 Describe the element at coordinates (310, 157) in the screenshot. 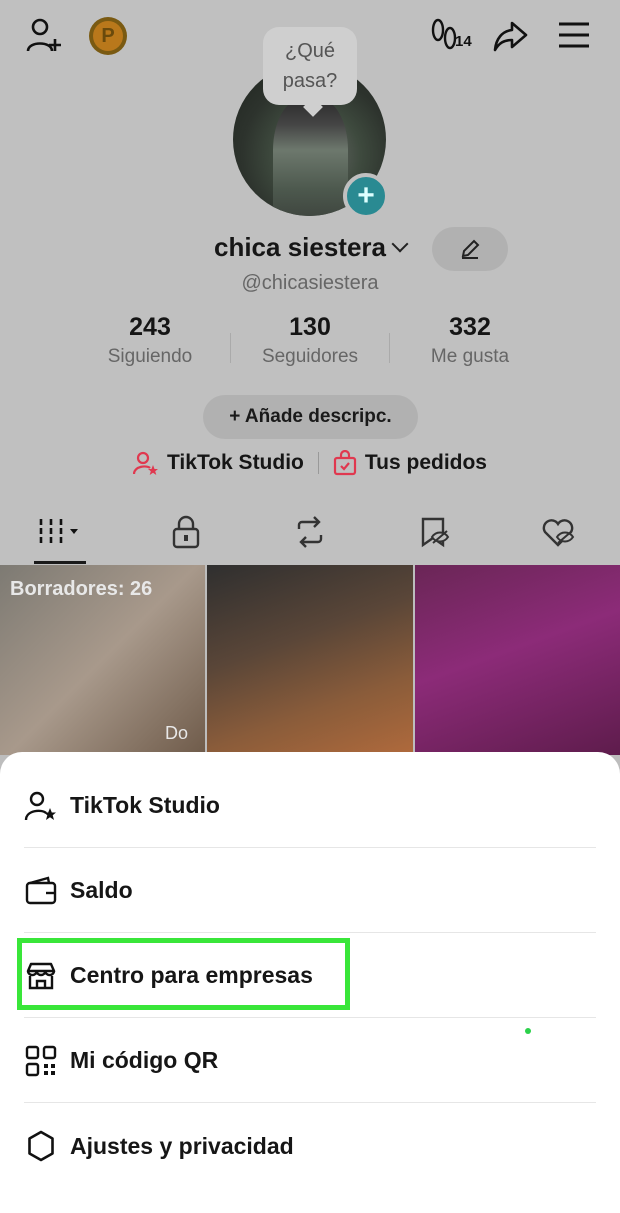

I see `avatar-photo` at that location.